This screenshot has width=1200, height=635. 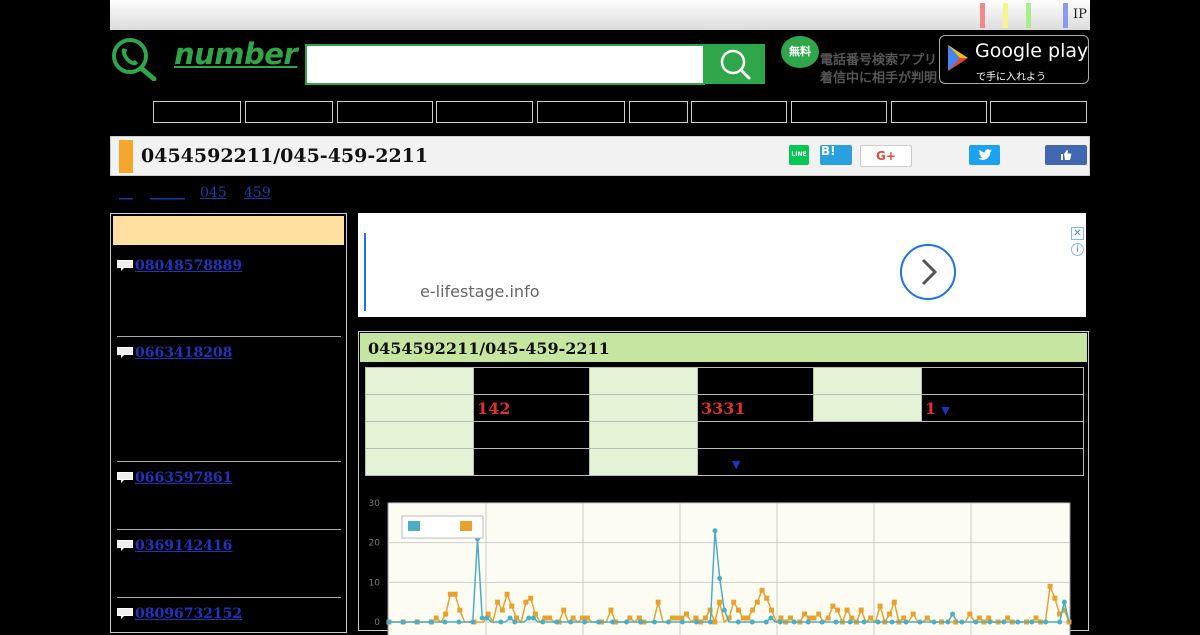 I want to click on close-icon: ✕, so click(x=1077, y=233).